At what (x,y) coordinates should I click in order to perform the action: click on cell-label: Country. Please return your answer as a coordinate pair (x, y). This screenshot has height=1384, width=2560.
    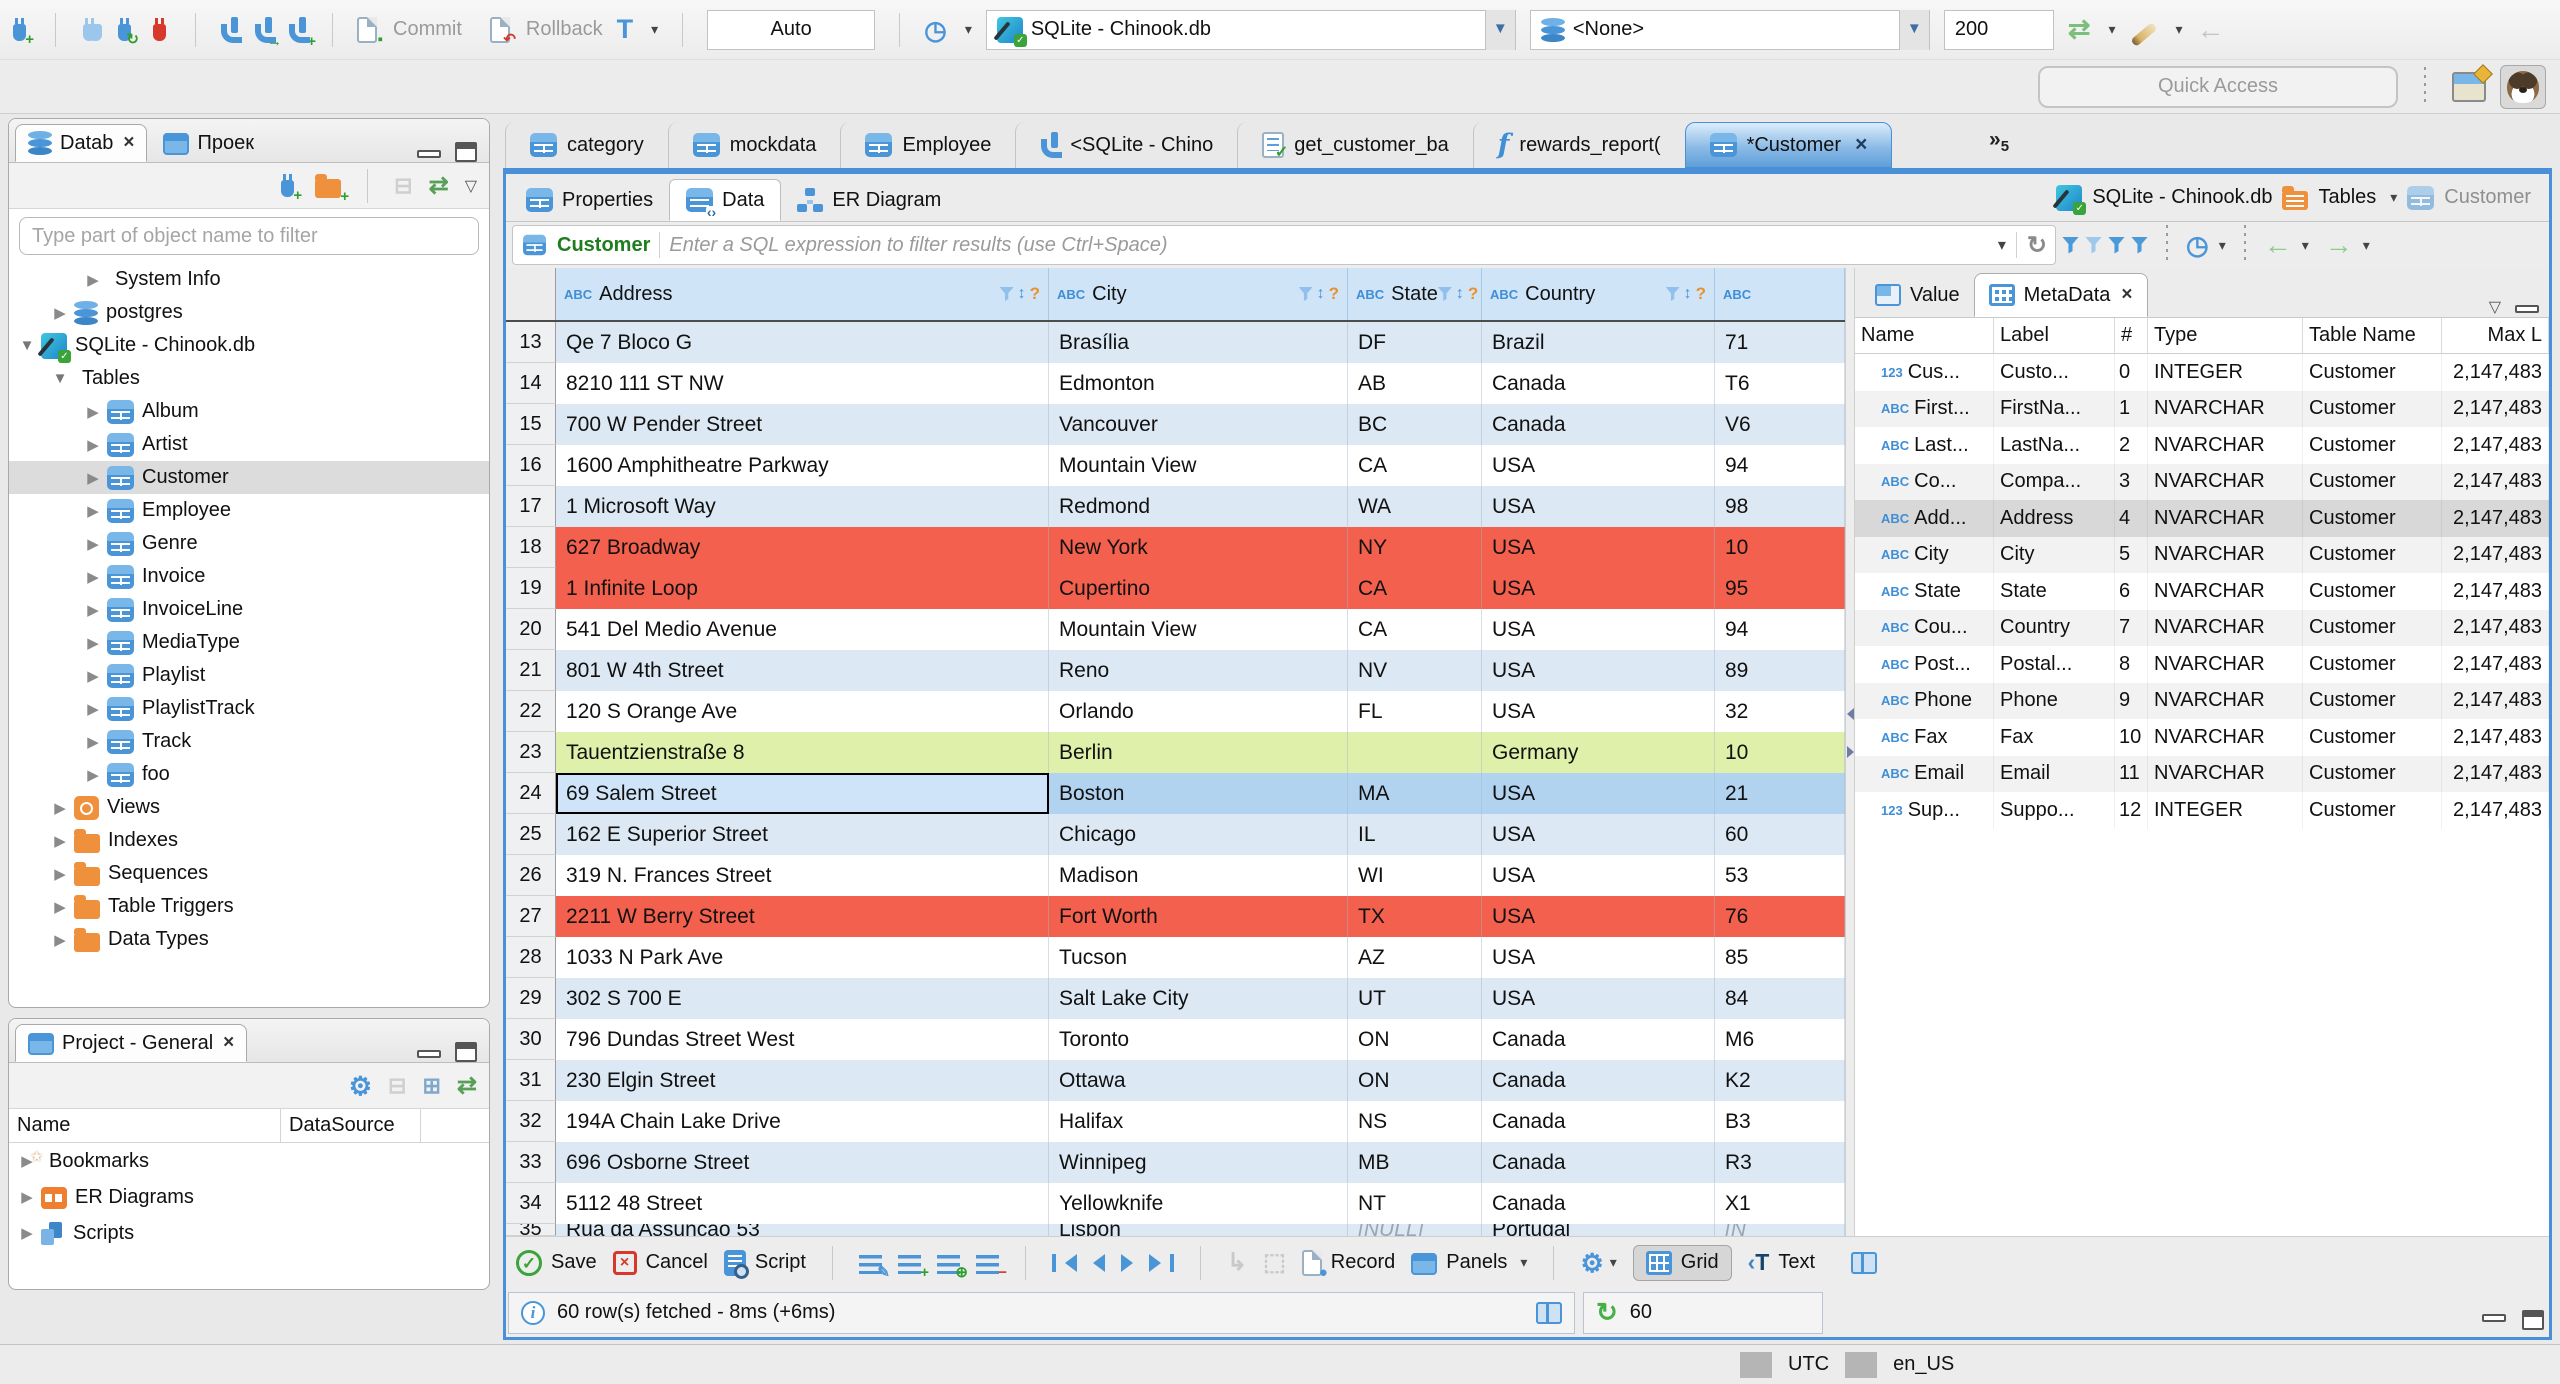
    Looking at the image, I should click on (2054, 627).